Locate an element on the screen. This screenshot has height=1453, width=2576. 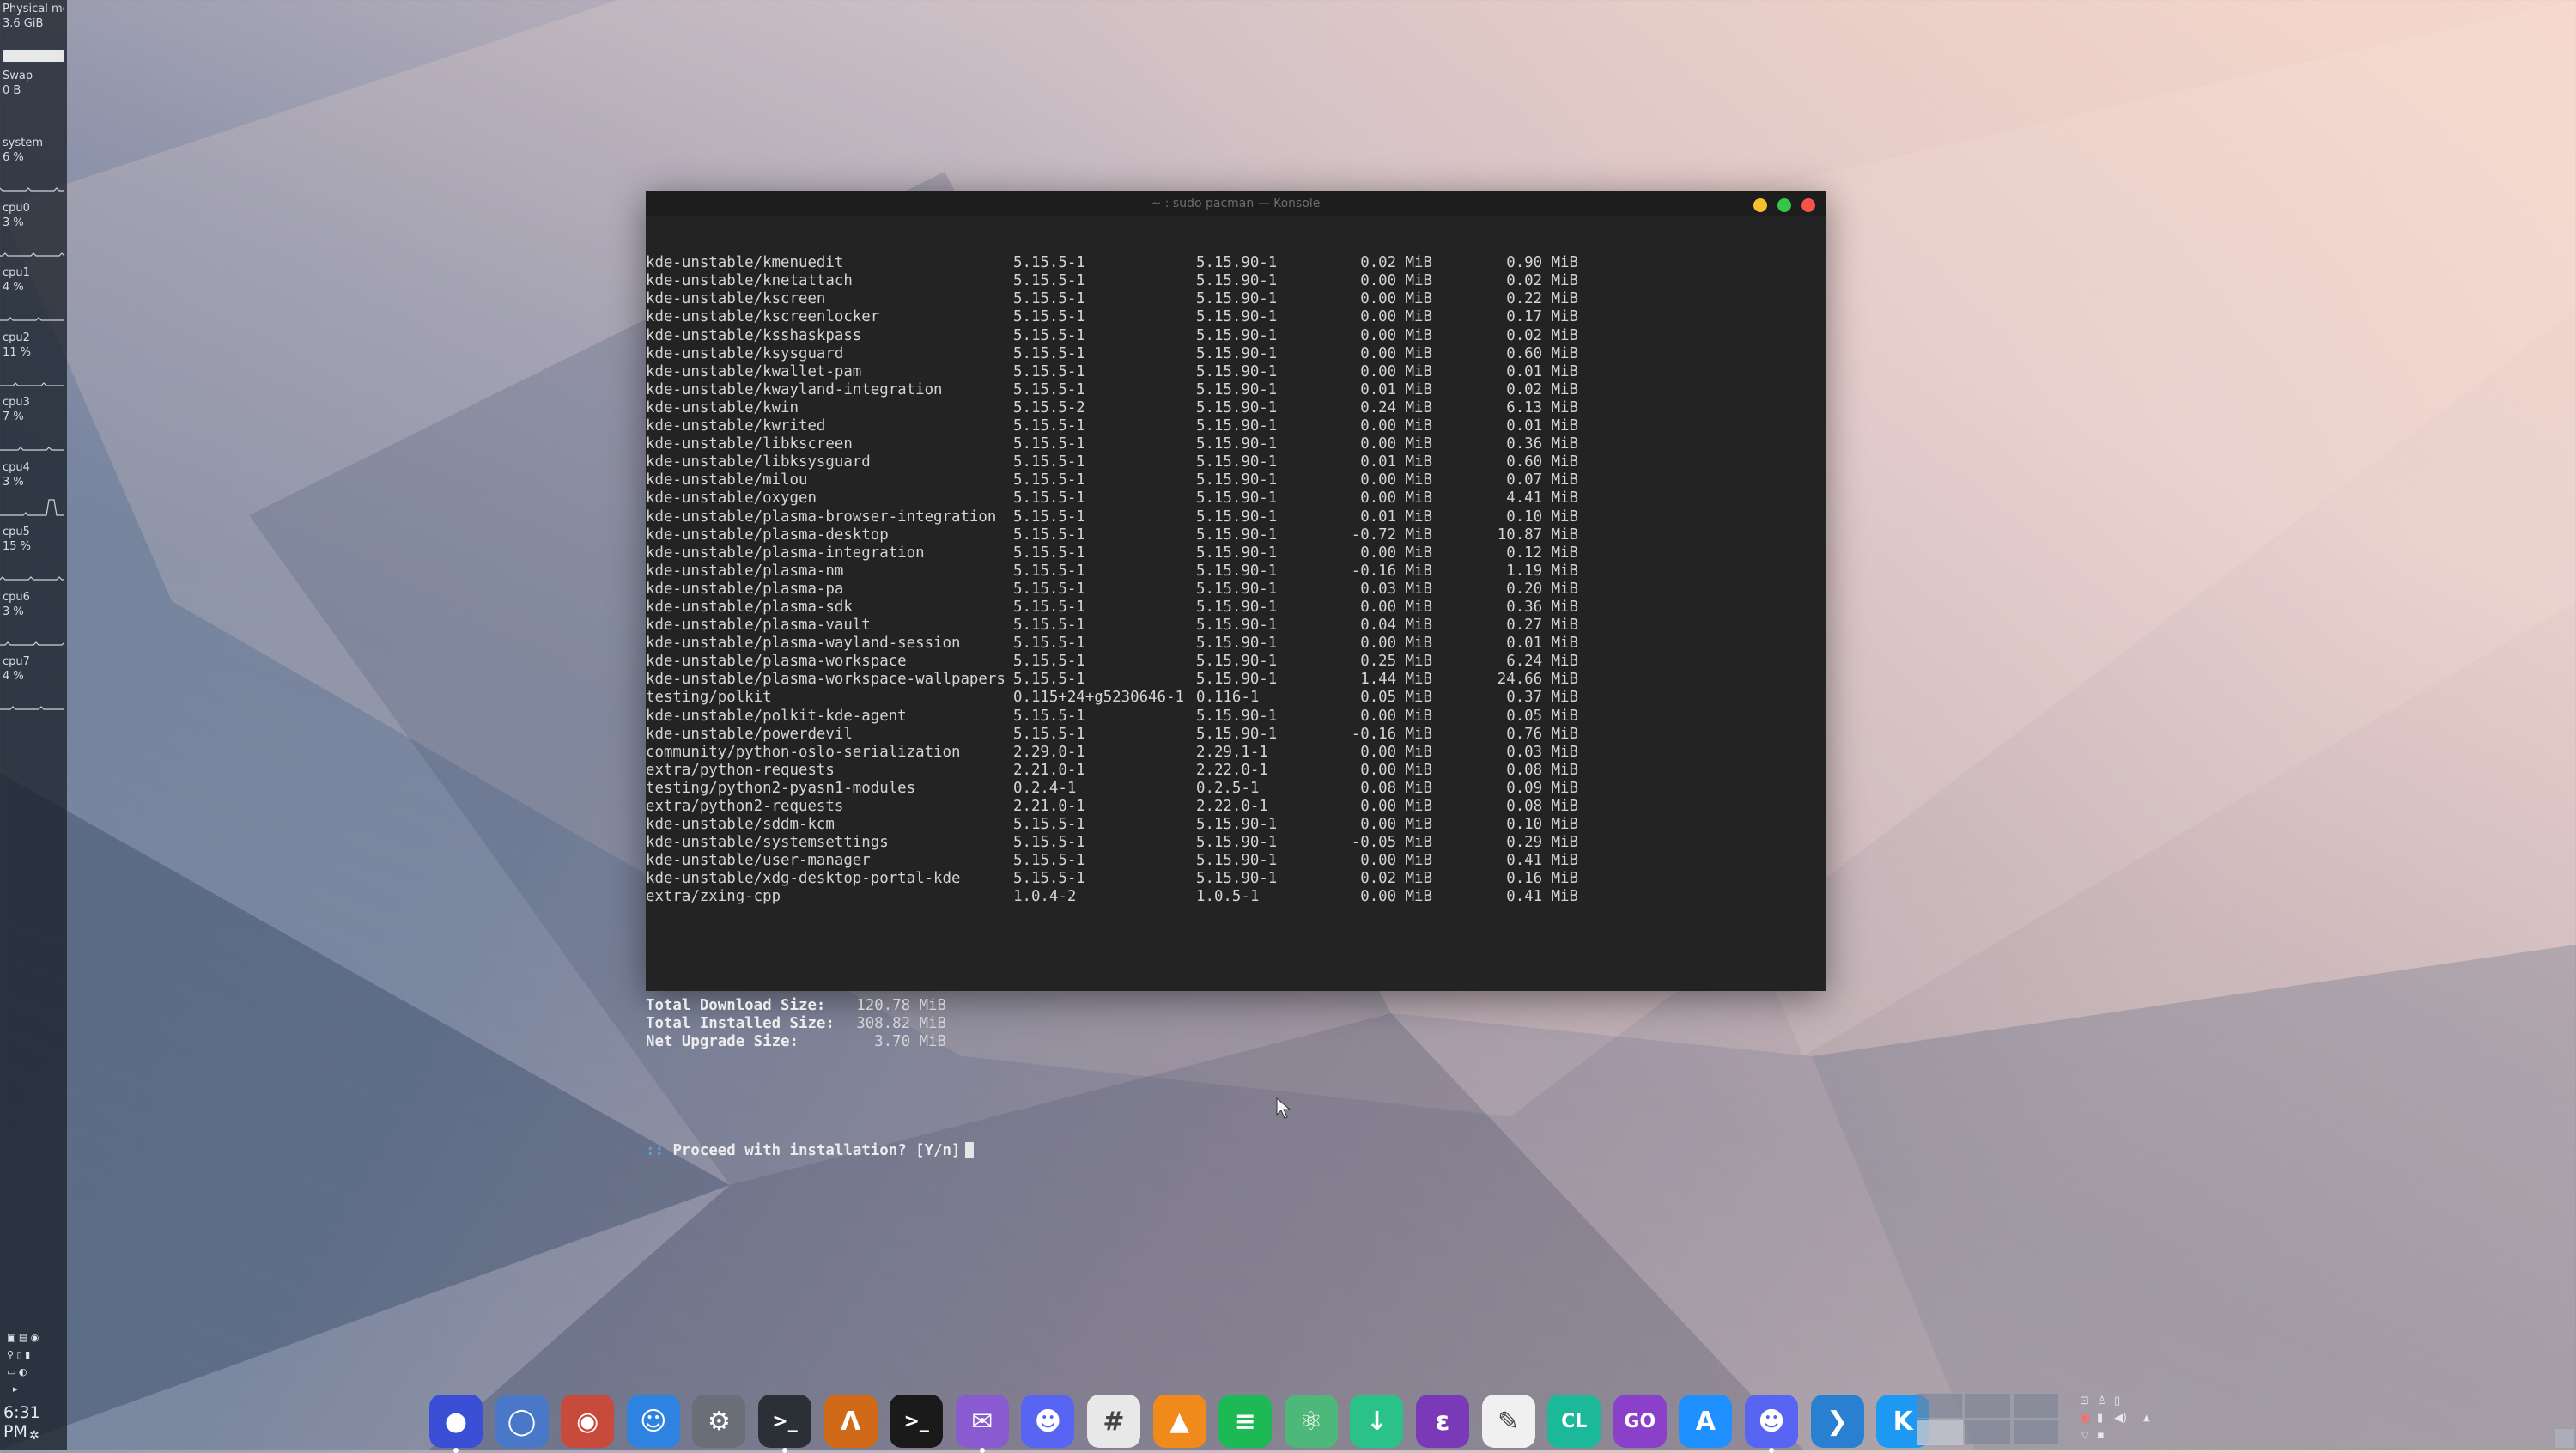
vlc-icon: ▲ is located at coordinates (1179, 1422).